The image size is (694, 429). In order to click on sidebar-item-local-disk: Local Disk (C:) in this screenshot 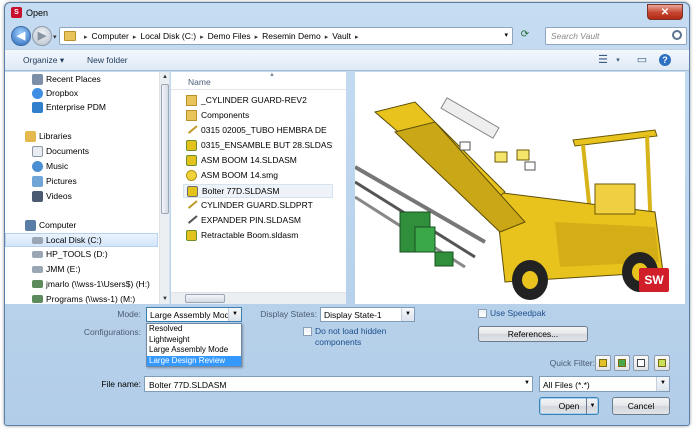, I will do `click(81, 240)`.